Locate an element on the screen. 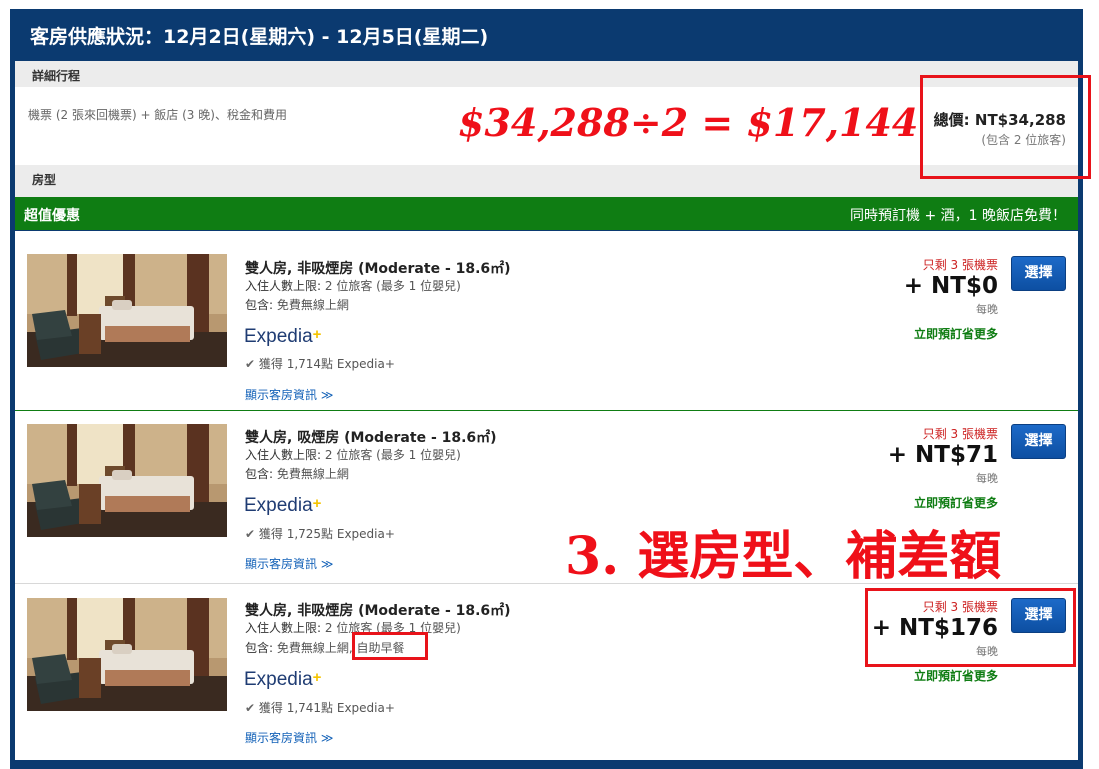  points-earned: ✔ 獲得 1,714點 Expedia+ is located at coordinates (320, 363).